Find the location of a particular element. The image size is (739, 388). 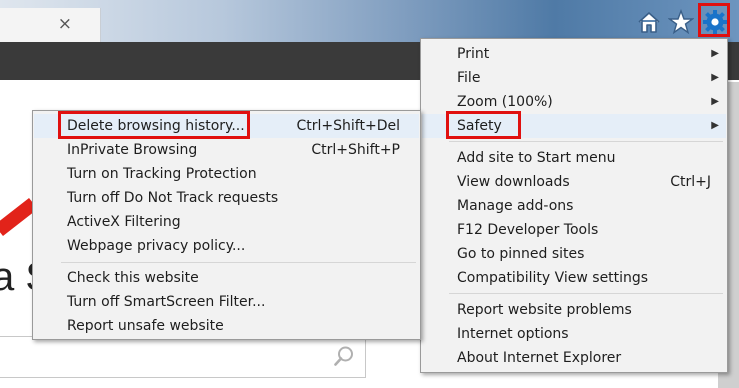

menu-item-label: View downloads is located at coordinates (513, 182).